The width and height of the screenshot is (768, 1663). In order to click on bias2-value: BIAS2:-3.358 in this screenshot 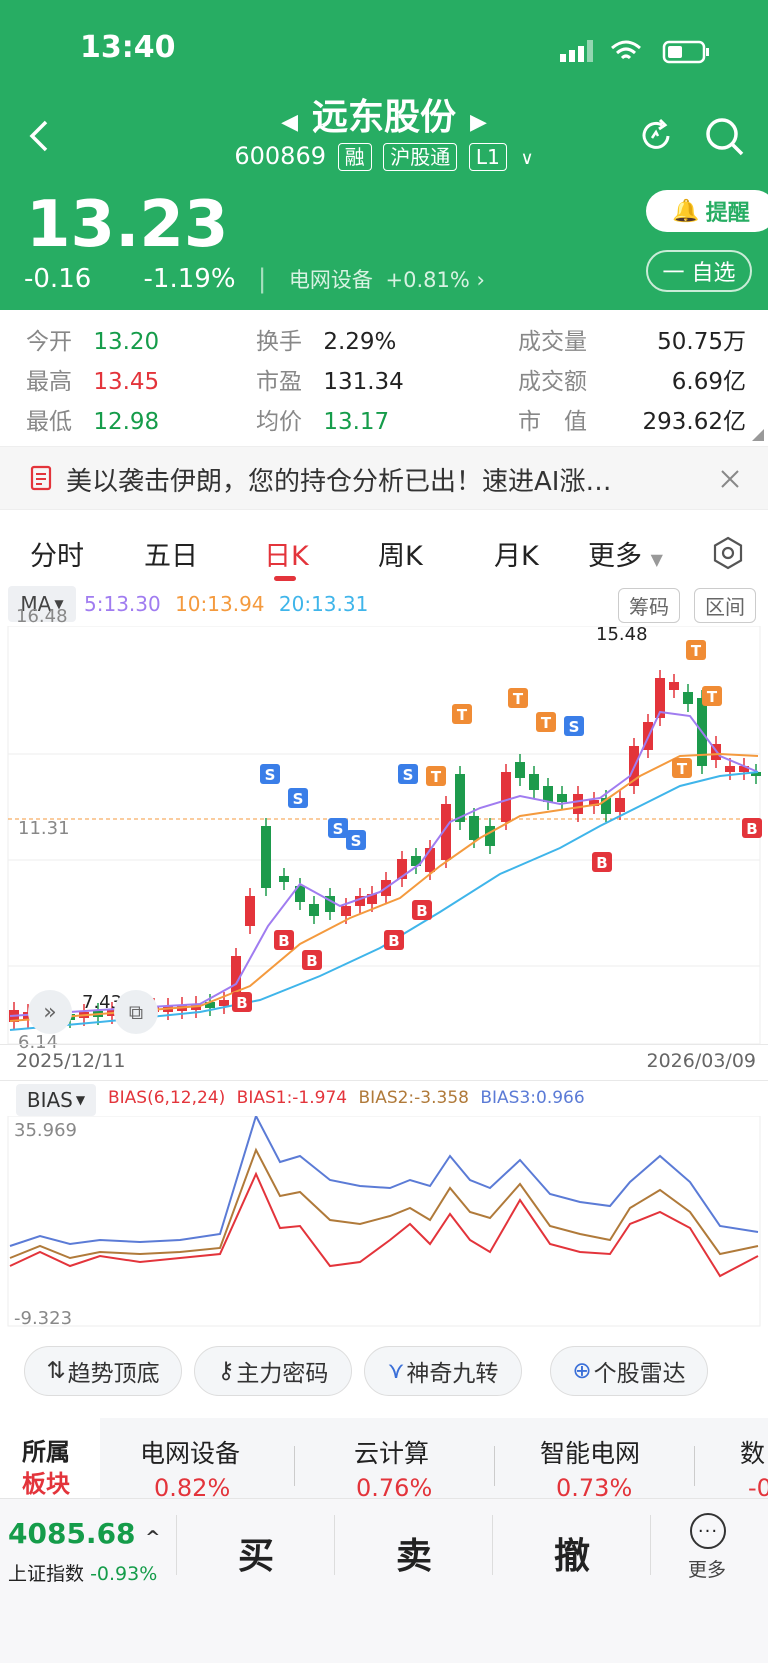, I will do `click(413, 1098)`.